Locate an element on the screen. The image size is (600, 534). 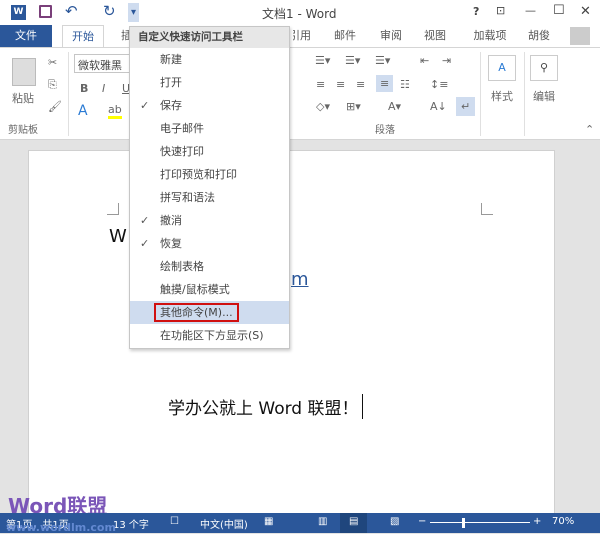
avatar is located at coordinates (580, 36).